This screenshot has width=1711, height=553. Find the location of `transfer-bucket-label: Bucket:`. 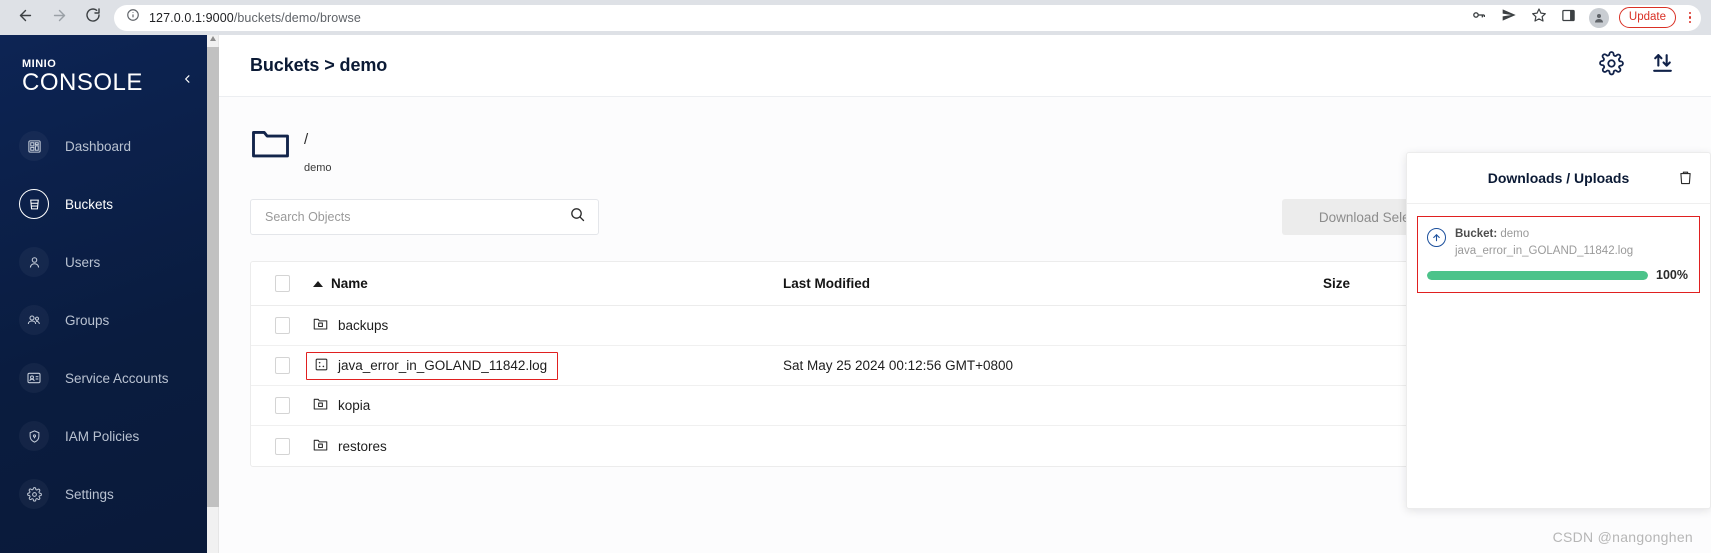

transfer-bucket-label: Bucket: is located at coordinates (1476, 234).